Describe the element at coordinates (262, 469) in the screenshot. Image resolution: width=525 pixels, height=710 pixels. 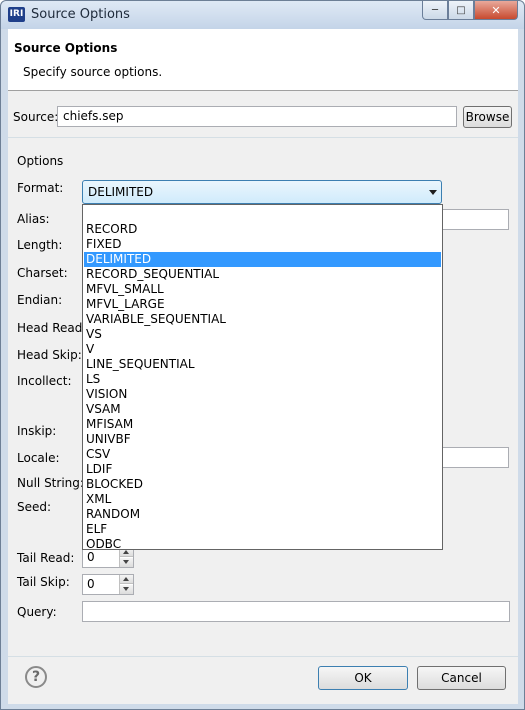
I see `format-option: LDIF` at that location.